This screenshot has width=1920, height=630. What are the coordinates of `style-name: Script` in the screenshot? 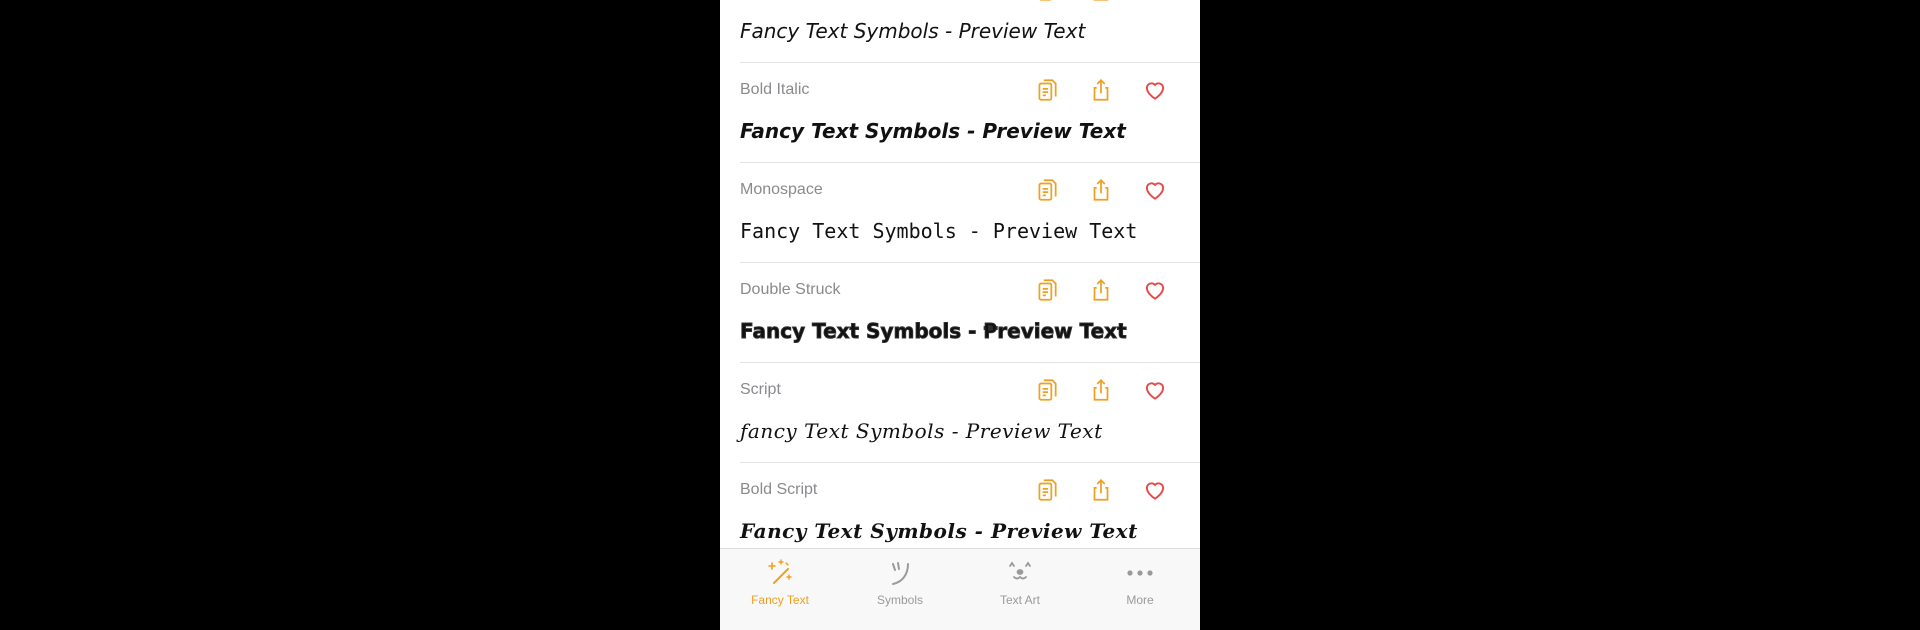 It's located at (760, 389).